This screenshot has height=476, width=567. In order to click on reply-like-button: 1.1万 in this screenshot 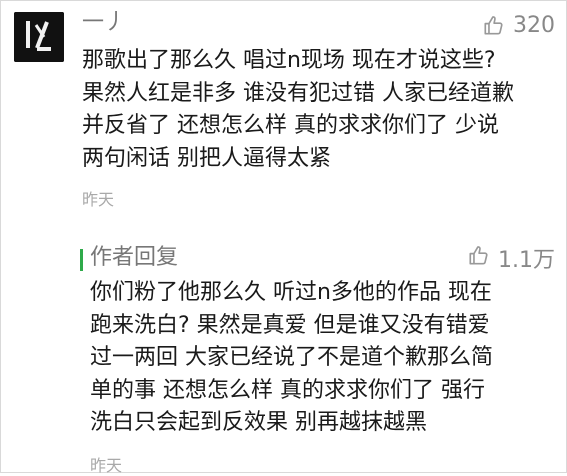, I will do `click(511, 258)`.